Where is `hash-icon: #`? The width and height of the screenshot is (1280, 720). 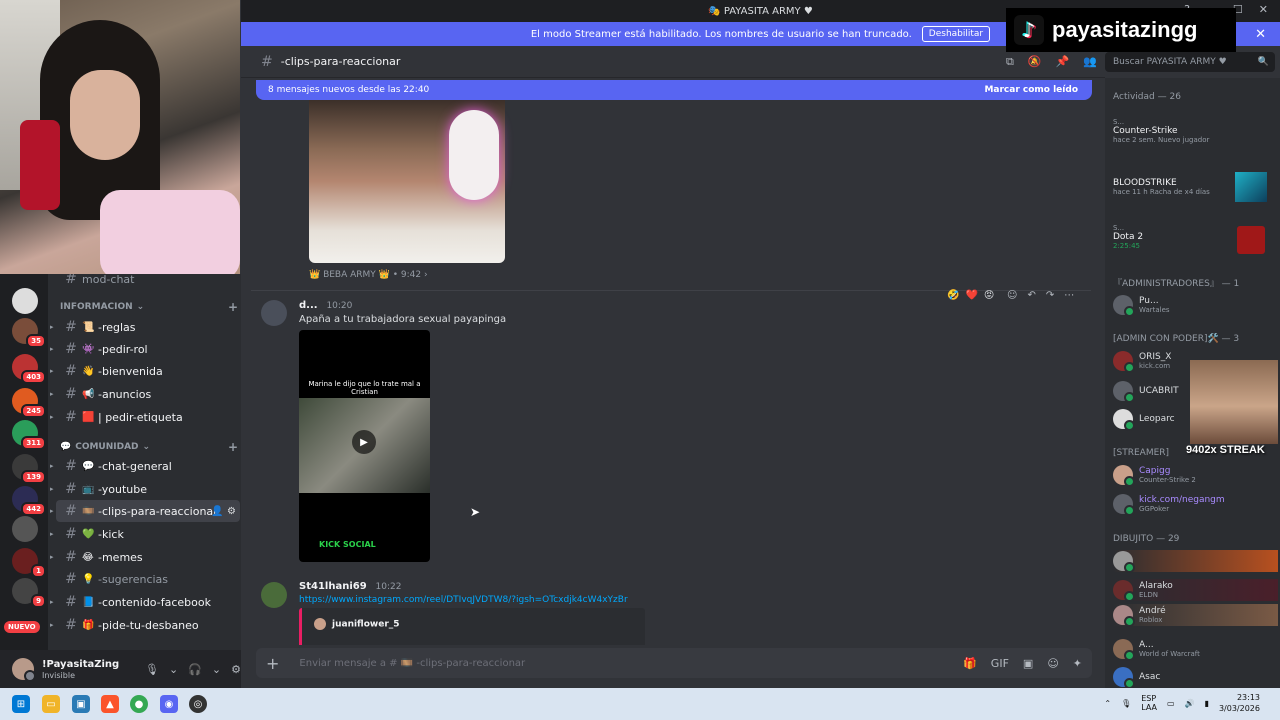 hash-icon: # is located at coordinates (71, 371).